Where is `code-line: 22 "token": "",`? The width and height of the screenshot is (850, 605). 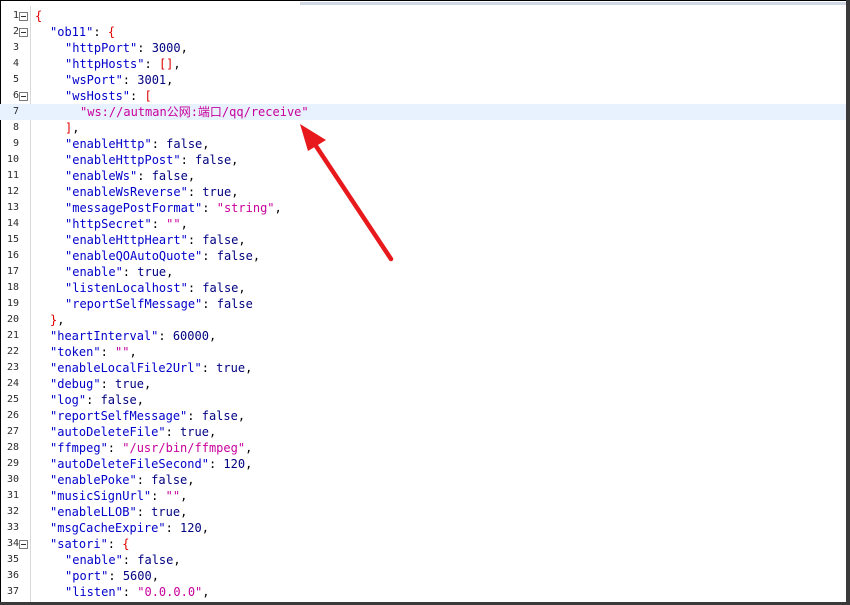 code-line: 22 "token": "", is located at coordinates (423, 352).